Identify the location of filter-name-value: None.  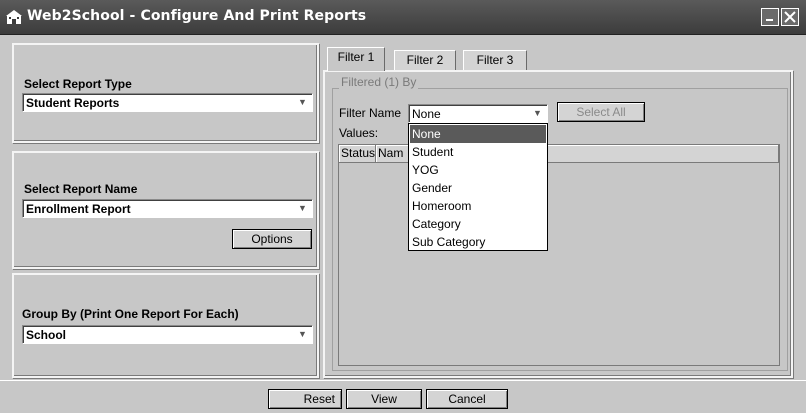
(426, 114).